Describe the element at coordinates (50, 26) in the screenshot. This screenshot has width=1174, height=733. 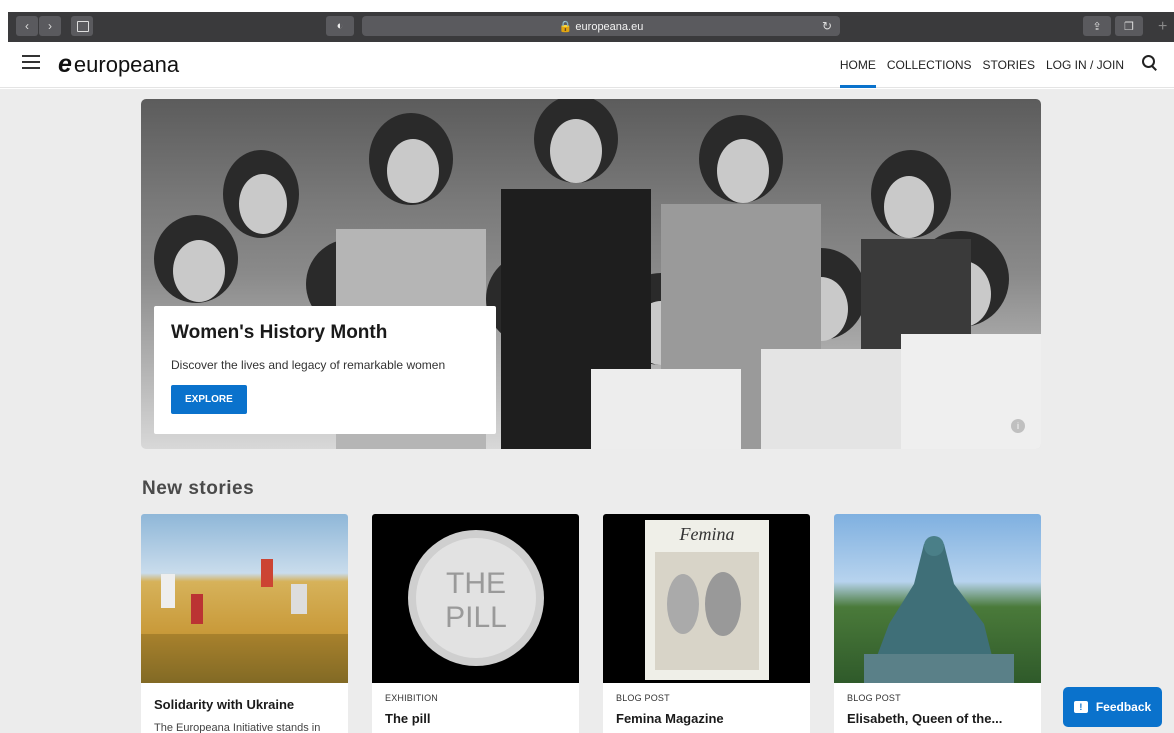
I see `forward-icon: ›` at that location.